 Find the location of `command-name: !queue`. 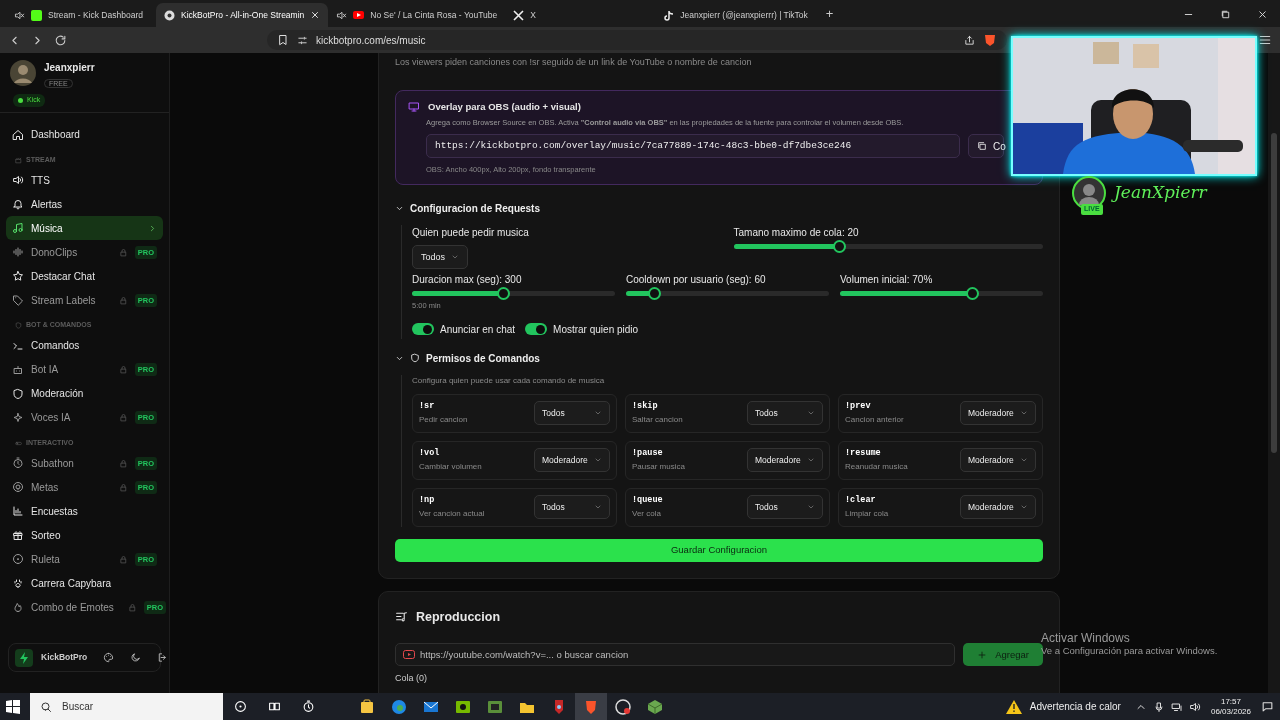

command-name: !queue is located at coordinates (647, 500).